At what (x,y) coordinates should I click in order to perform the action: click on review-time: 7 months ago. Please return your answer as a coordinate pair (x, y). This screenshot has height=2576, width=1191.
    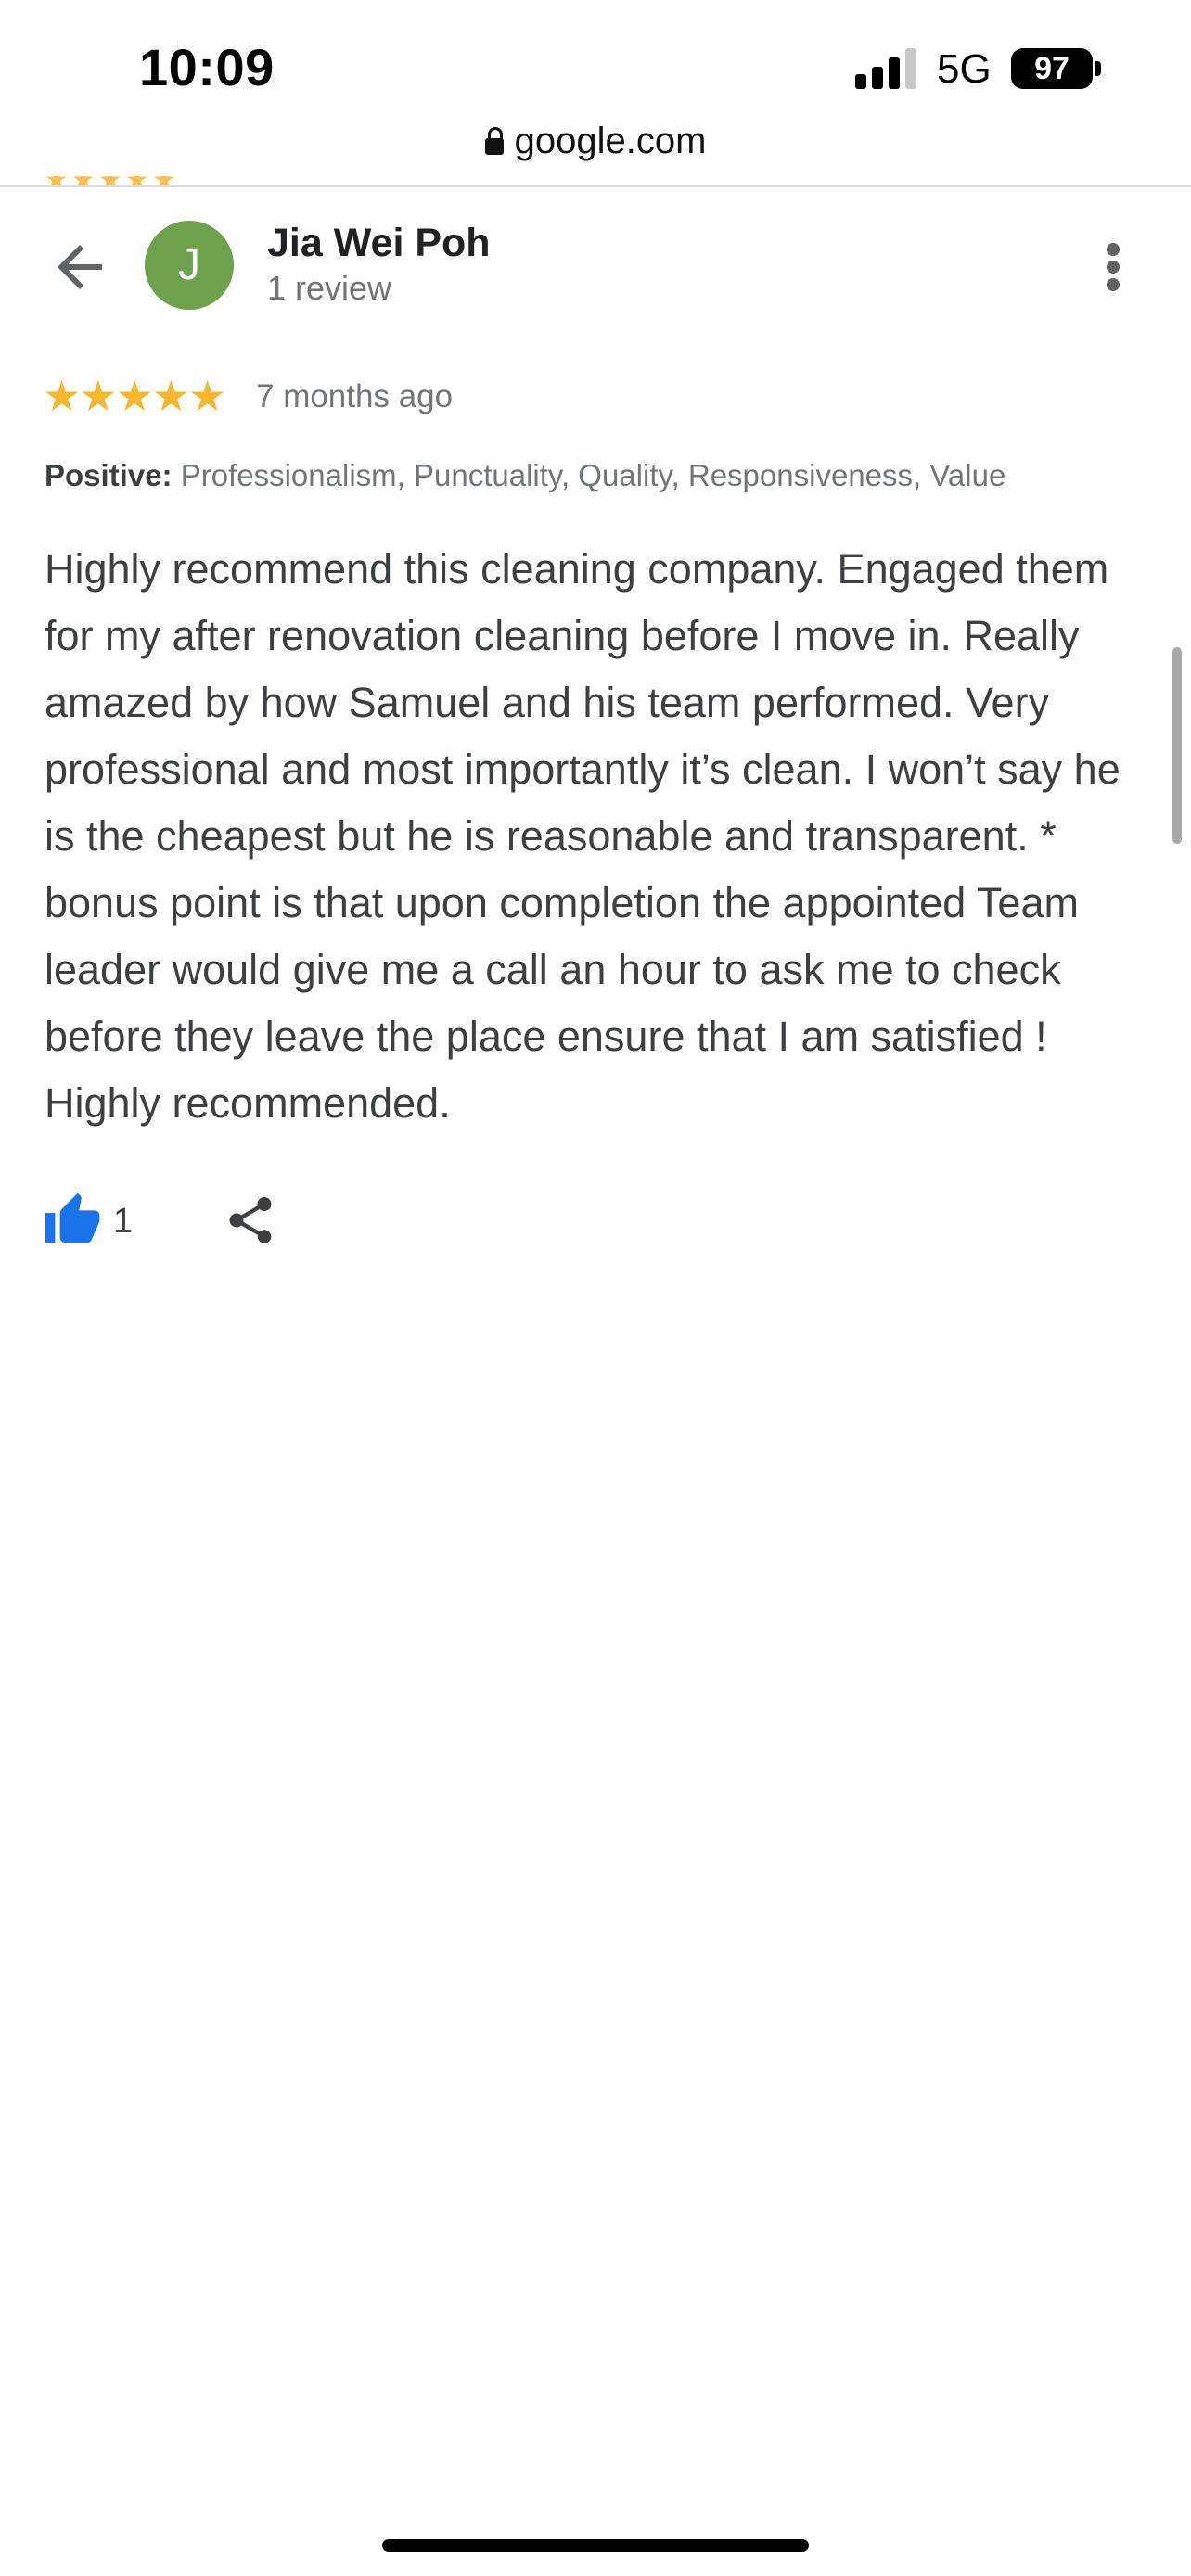
    Looking at the image, I should click on (355, 396).